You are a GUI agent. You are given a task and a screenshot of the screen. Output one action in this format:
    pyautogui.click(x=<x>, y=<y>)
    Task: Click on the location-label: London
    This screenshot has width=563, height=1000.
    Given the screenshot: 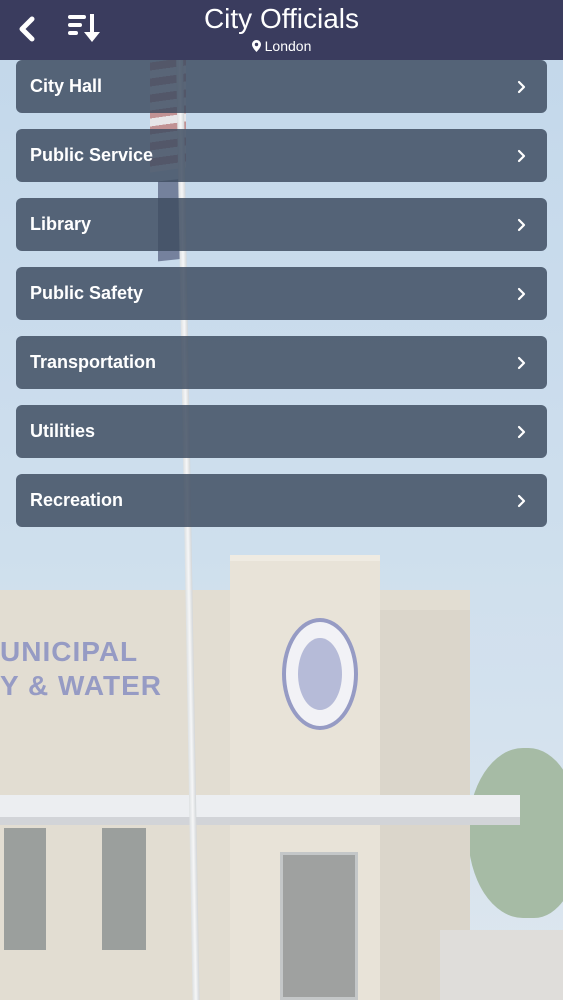 What is the action you would take?
    pyautogui.click(x=281, y=46)
    